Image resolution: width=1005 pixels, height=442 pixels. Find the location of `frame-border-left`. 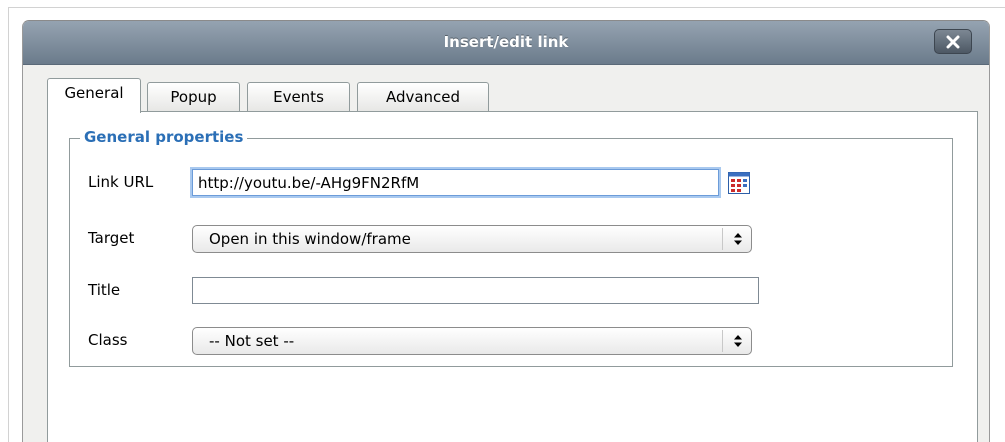

frame-border-left is located at coordinates (8, 224).